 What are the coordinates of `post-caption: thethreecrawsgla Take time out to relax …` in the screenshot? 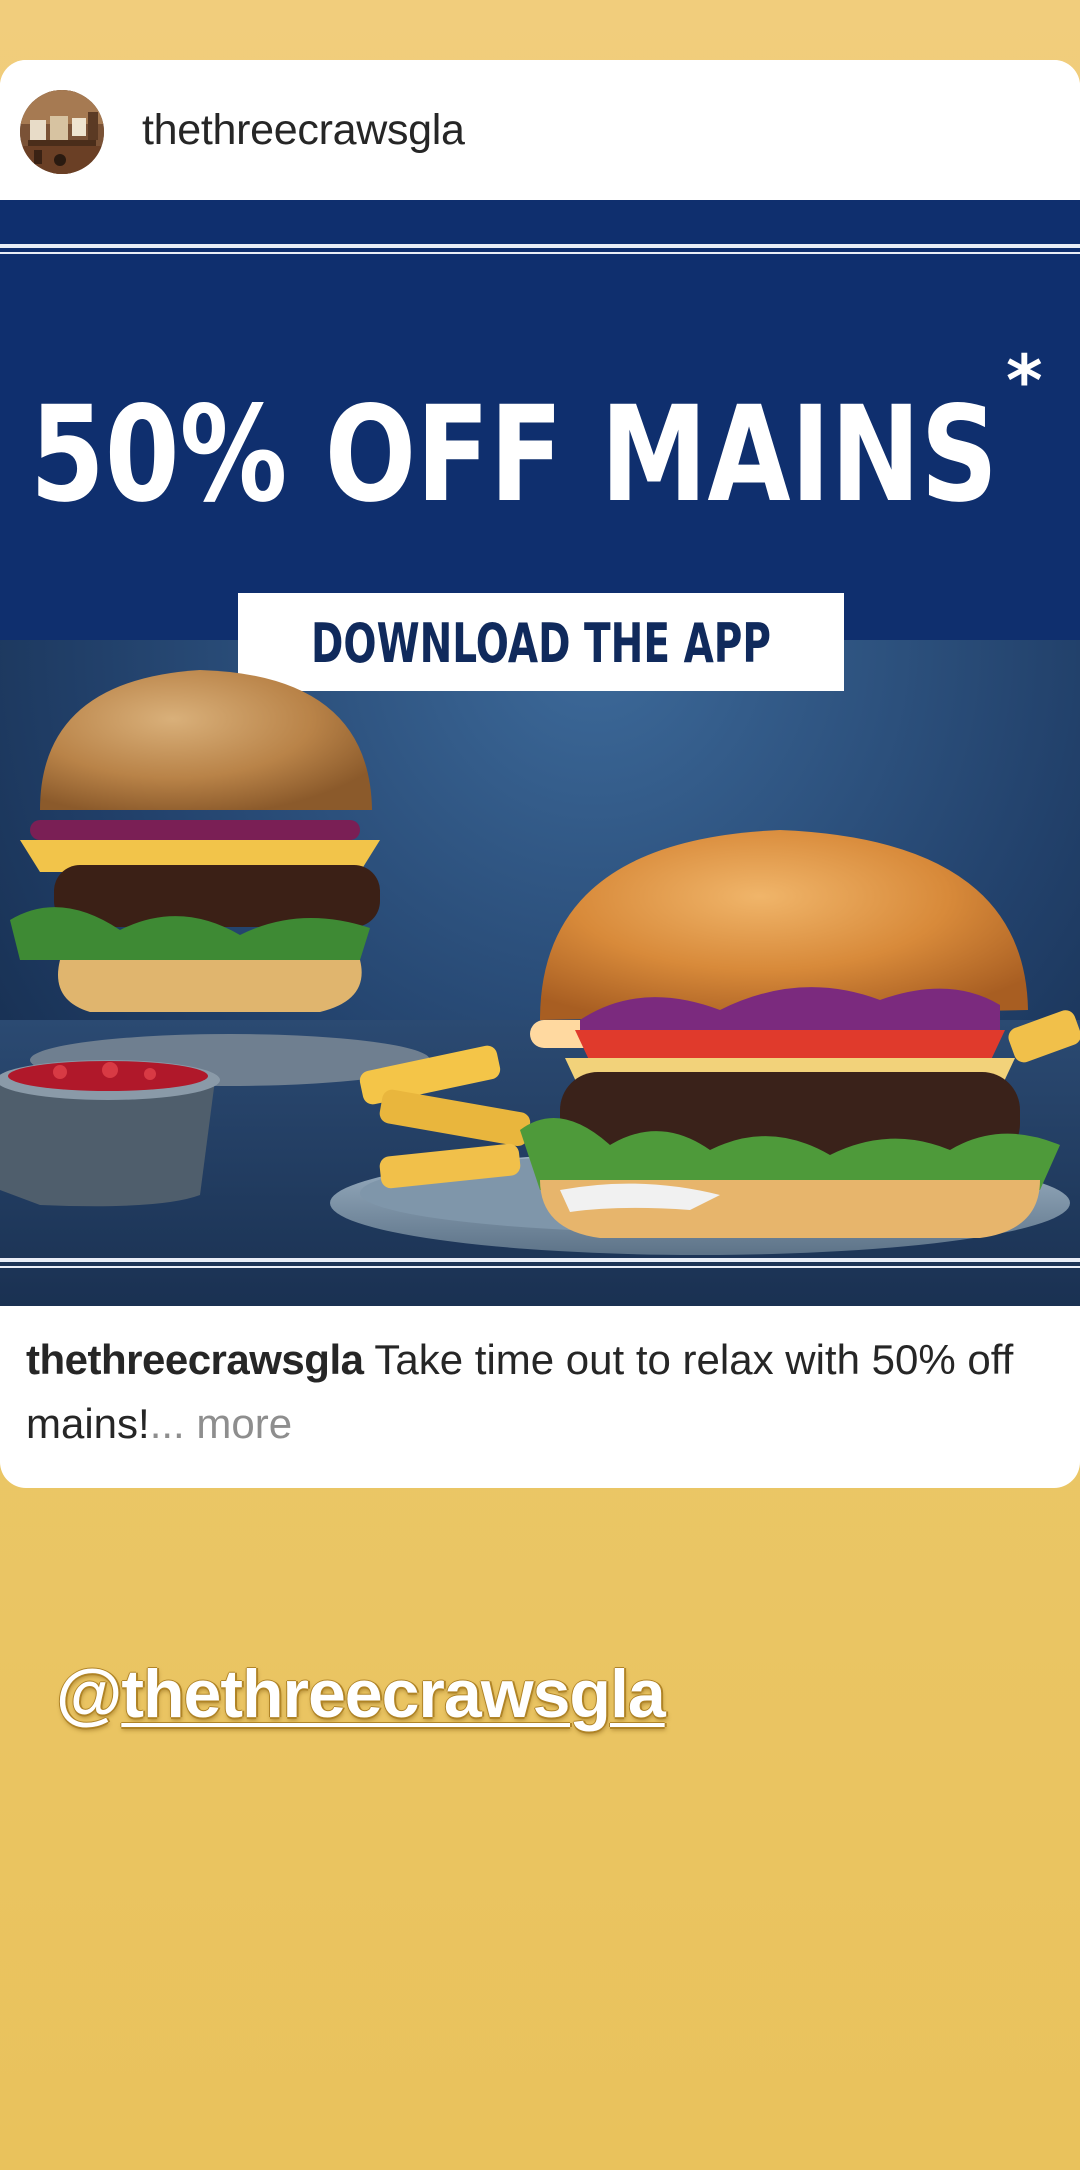 It's located at (536, 1392).